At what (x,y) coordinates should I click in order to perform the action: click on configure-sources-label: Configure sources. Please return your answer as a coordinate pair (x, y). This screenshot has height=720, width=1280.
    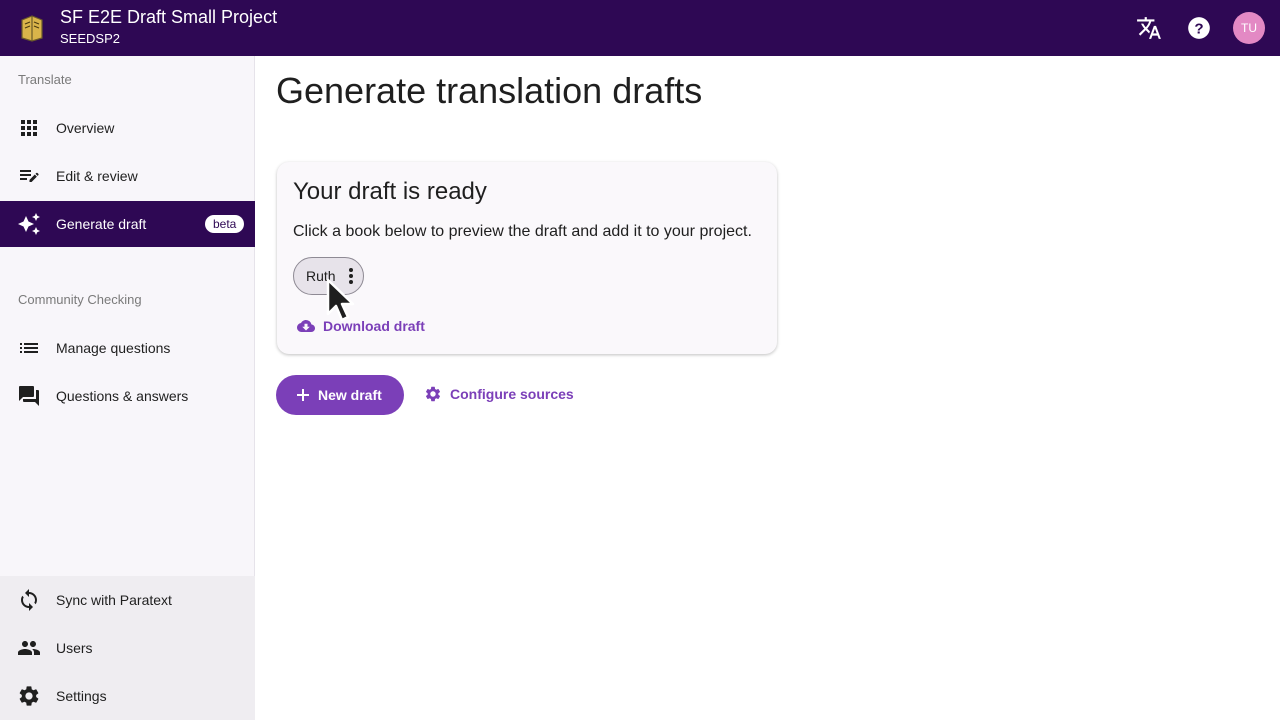
    Looking at the image, I should click on (512, 394).